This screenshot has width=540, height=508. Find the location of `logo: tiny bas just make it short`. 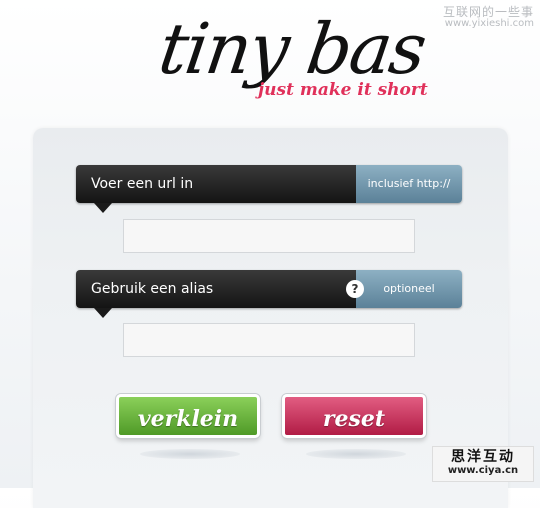

logo: tiny bas just make it short is located at coordinates (307, 54).